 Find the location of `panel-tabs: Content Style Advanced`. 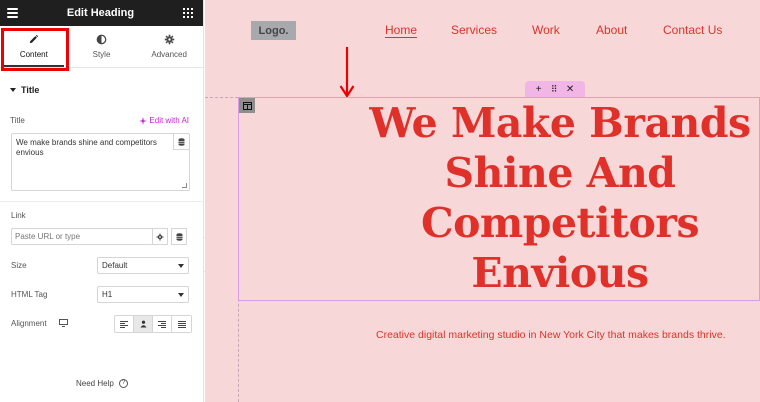

panel-tabs: Content Style Advanced is located at coordinates (101, 47).